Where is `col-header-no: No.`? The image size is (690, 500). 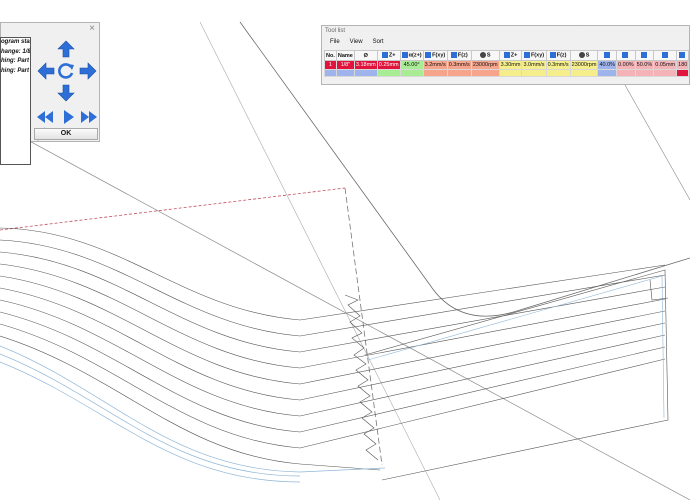
col-header-no: No. is located at coordinates (330, 55).